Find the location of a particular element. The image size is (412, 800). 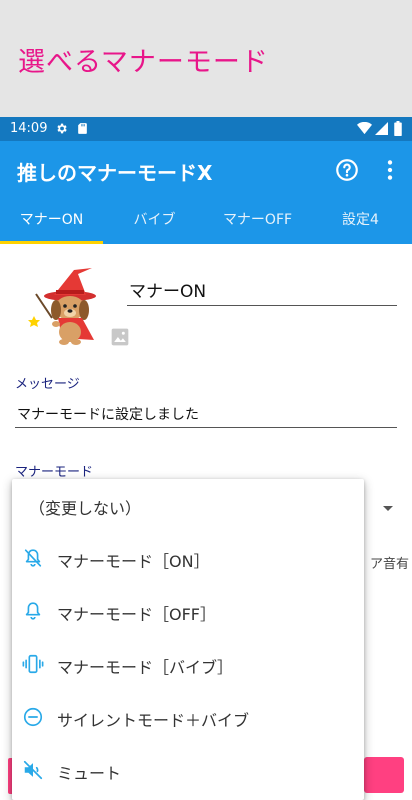

bell-icon is located at coordinates (33, 611).